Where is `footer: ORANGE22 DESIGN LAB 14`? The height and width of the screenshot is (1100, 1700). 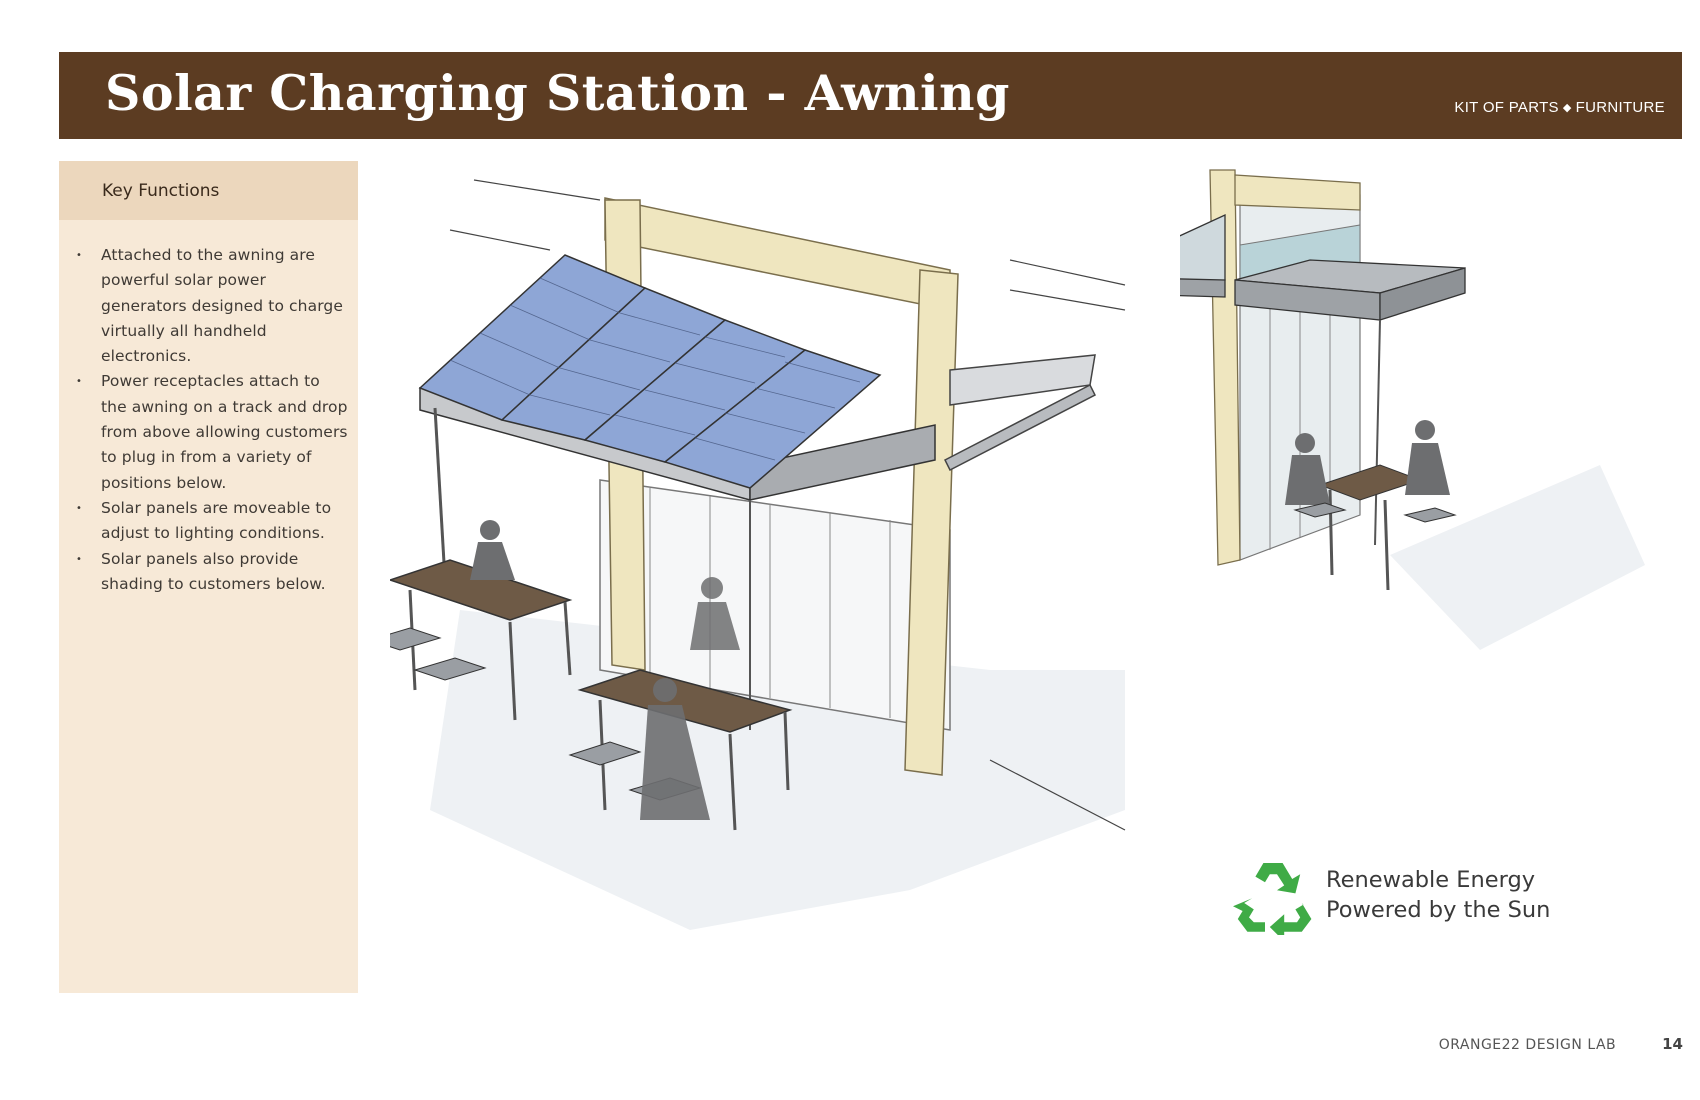
footer: ORANGE22 DESIGN LAB 14 is located at coordinates (1561, 1044).